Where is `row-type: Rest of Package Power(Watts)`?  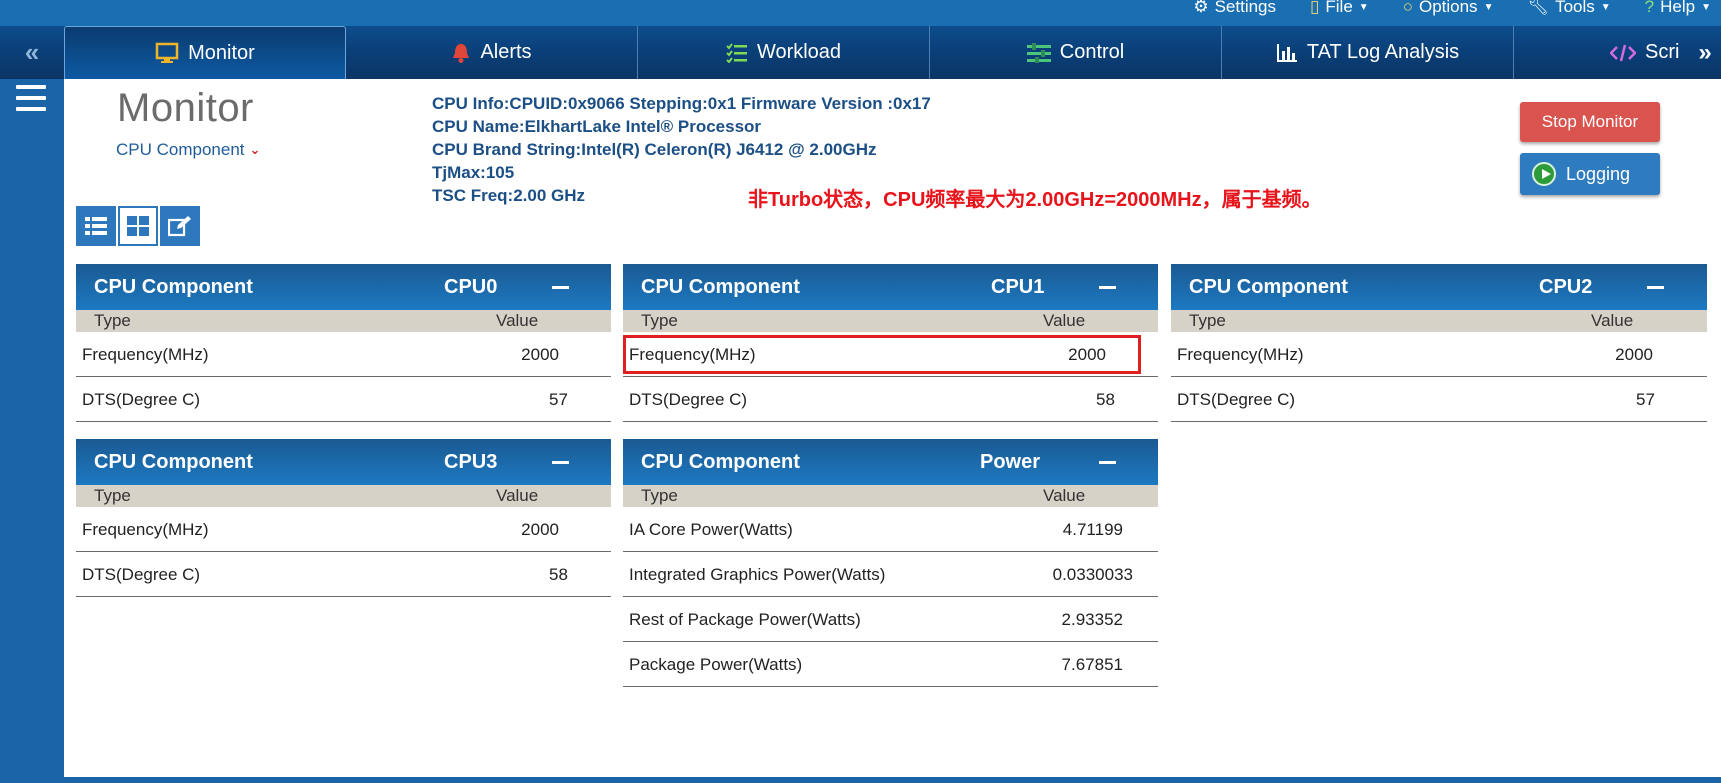 row-type: Rest of Package Power(Watts) is located at coordinates (745, 619).